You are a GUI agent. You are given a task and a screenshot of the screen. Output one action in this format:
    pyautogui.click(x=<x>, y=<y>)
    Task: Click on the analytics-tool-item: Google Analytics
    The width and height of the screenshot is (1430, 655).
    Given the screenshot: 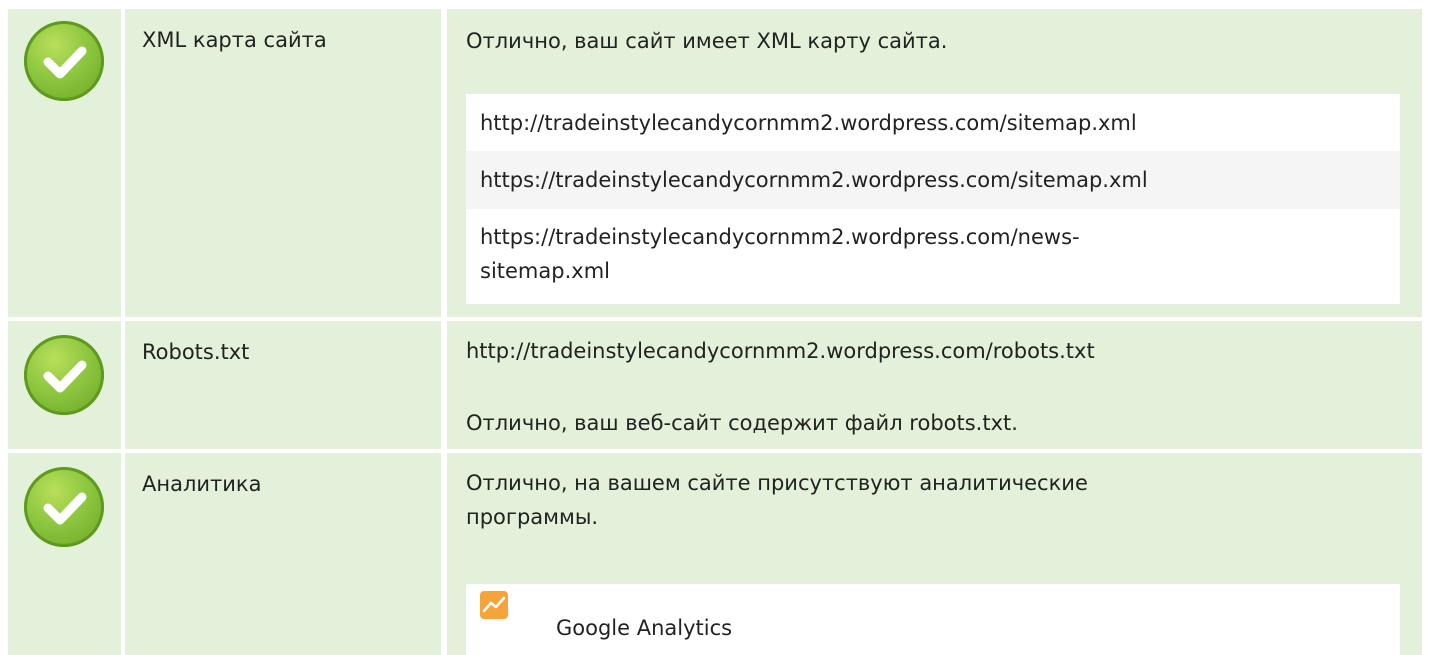 What is the action you would take?
    pyautogui.click(x=933, y=619)
    